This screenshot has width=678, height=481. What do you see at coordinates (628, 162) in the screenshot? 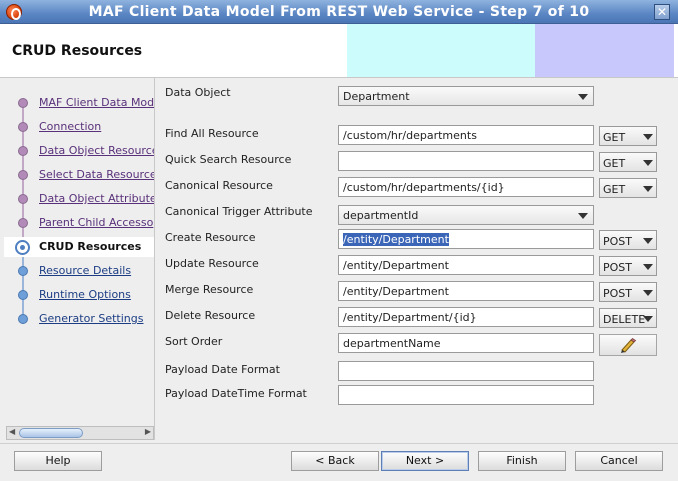
I see `quick-search-method-select: GET` at bounding box center [628, 162].